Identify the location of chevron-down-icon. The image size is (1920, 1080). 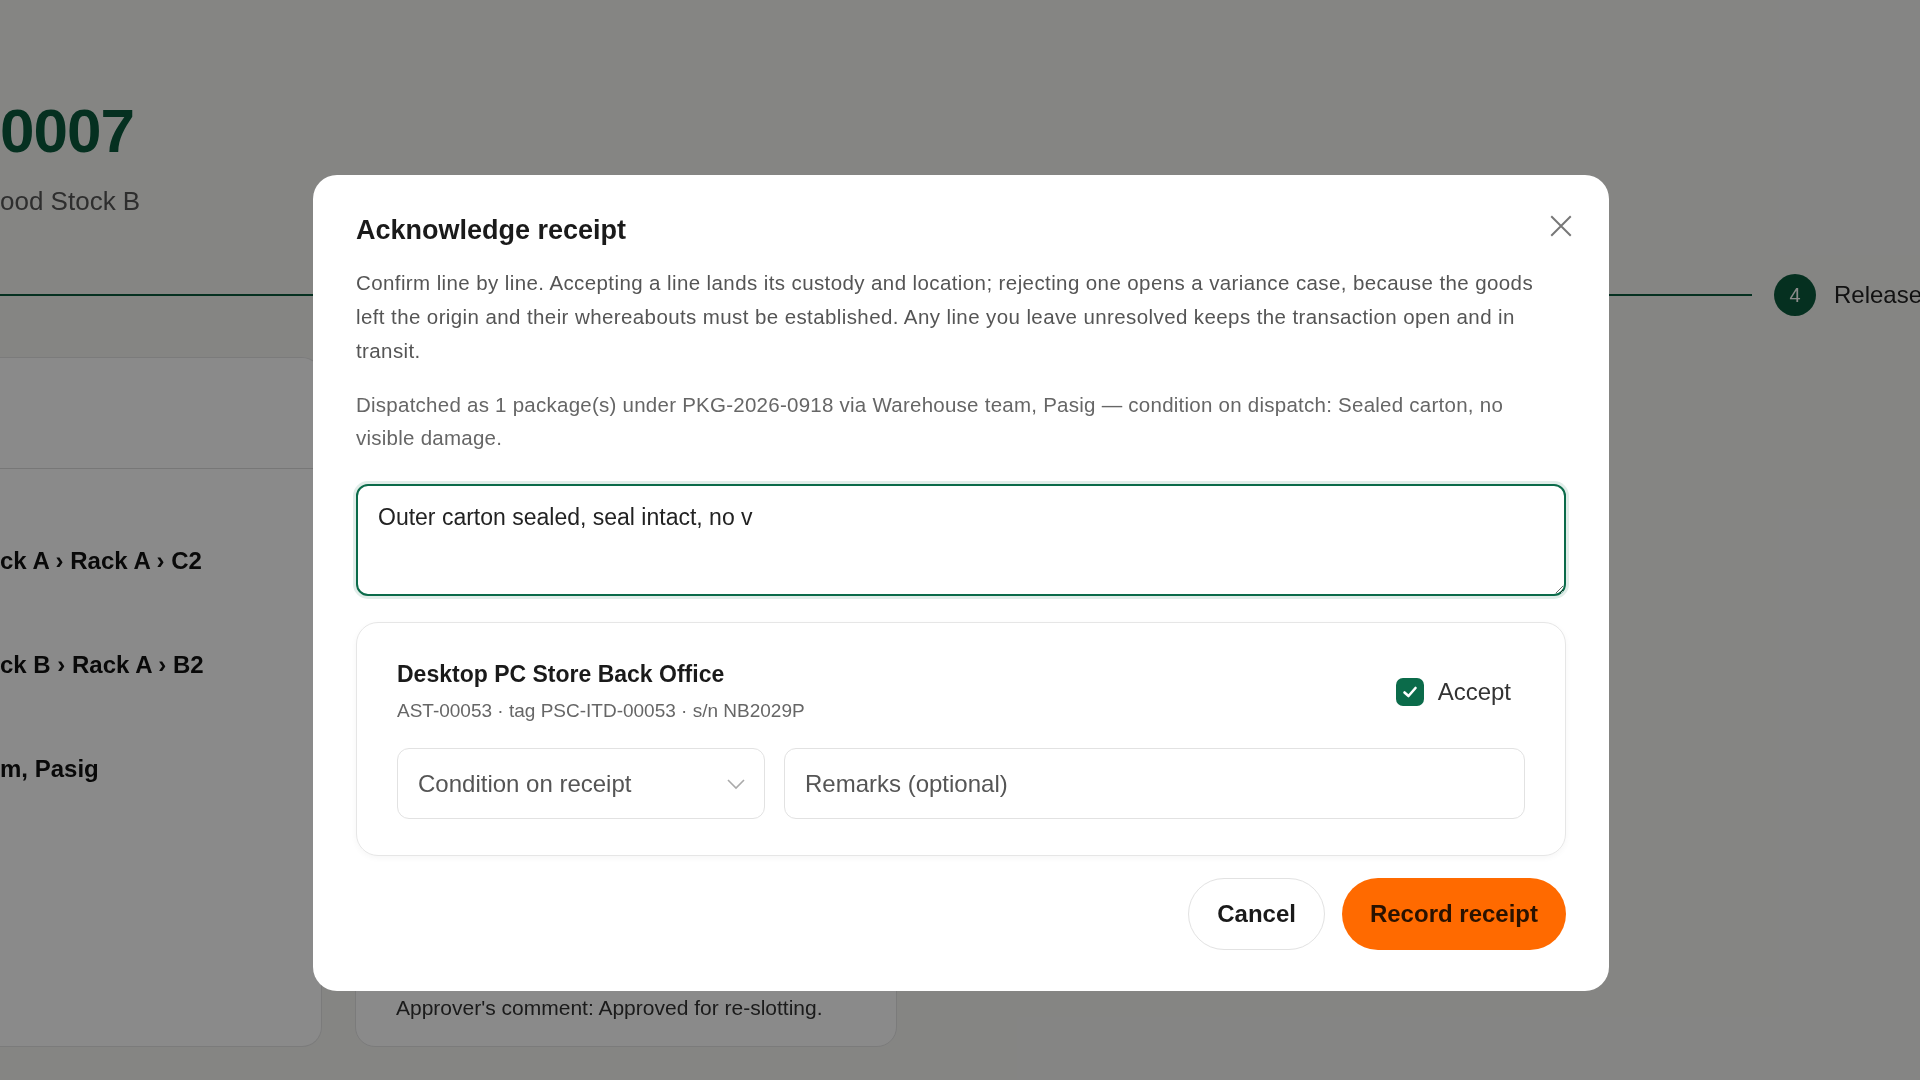
(736, 783).